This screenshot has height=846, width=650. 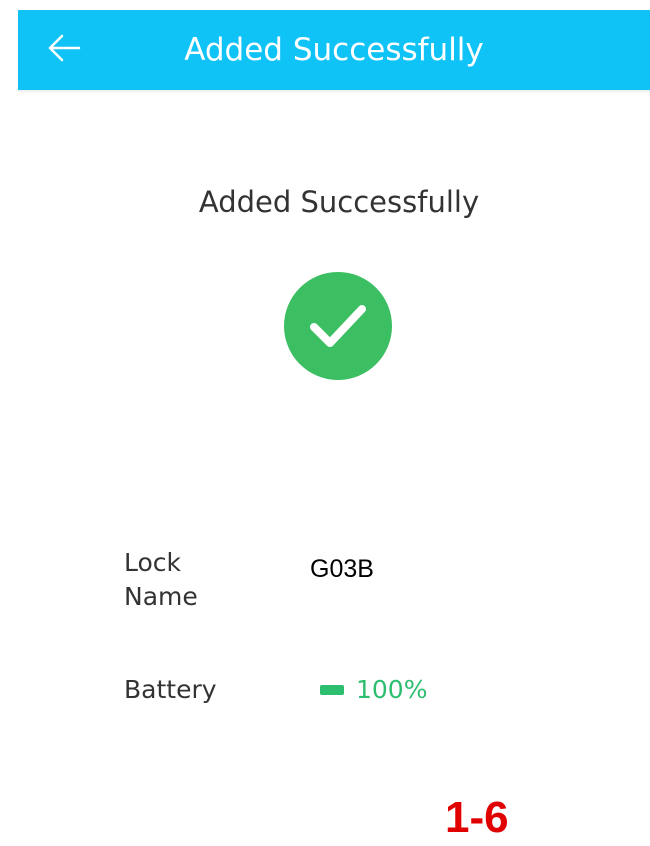 I want to click on battery-icon, so click(x=332, y=690).